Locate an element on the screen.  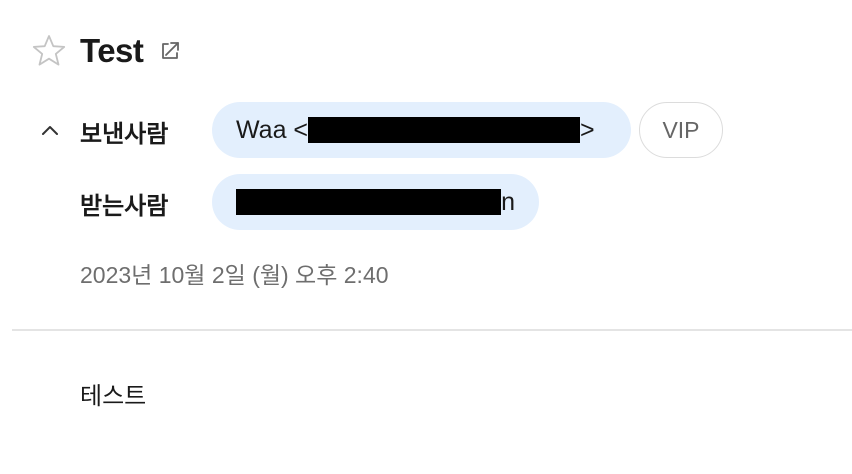
message-subject: Test is located at coordinates (112, 50).